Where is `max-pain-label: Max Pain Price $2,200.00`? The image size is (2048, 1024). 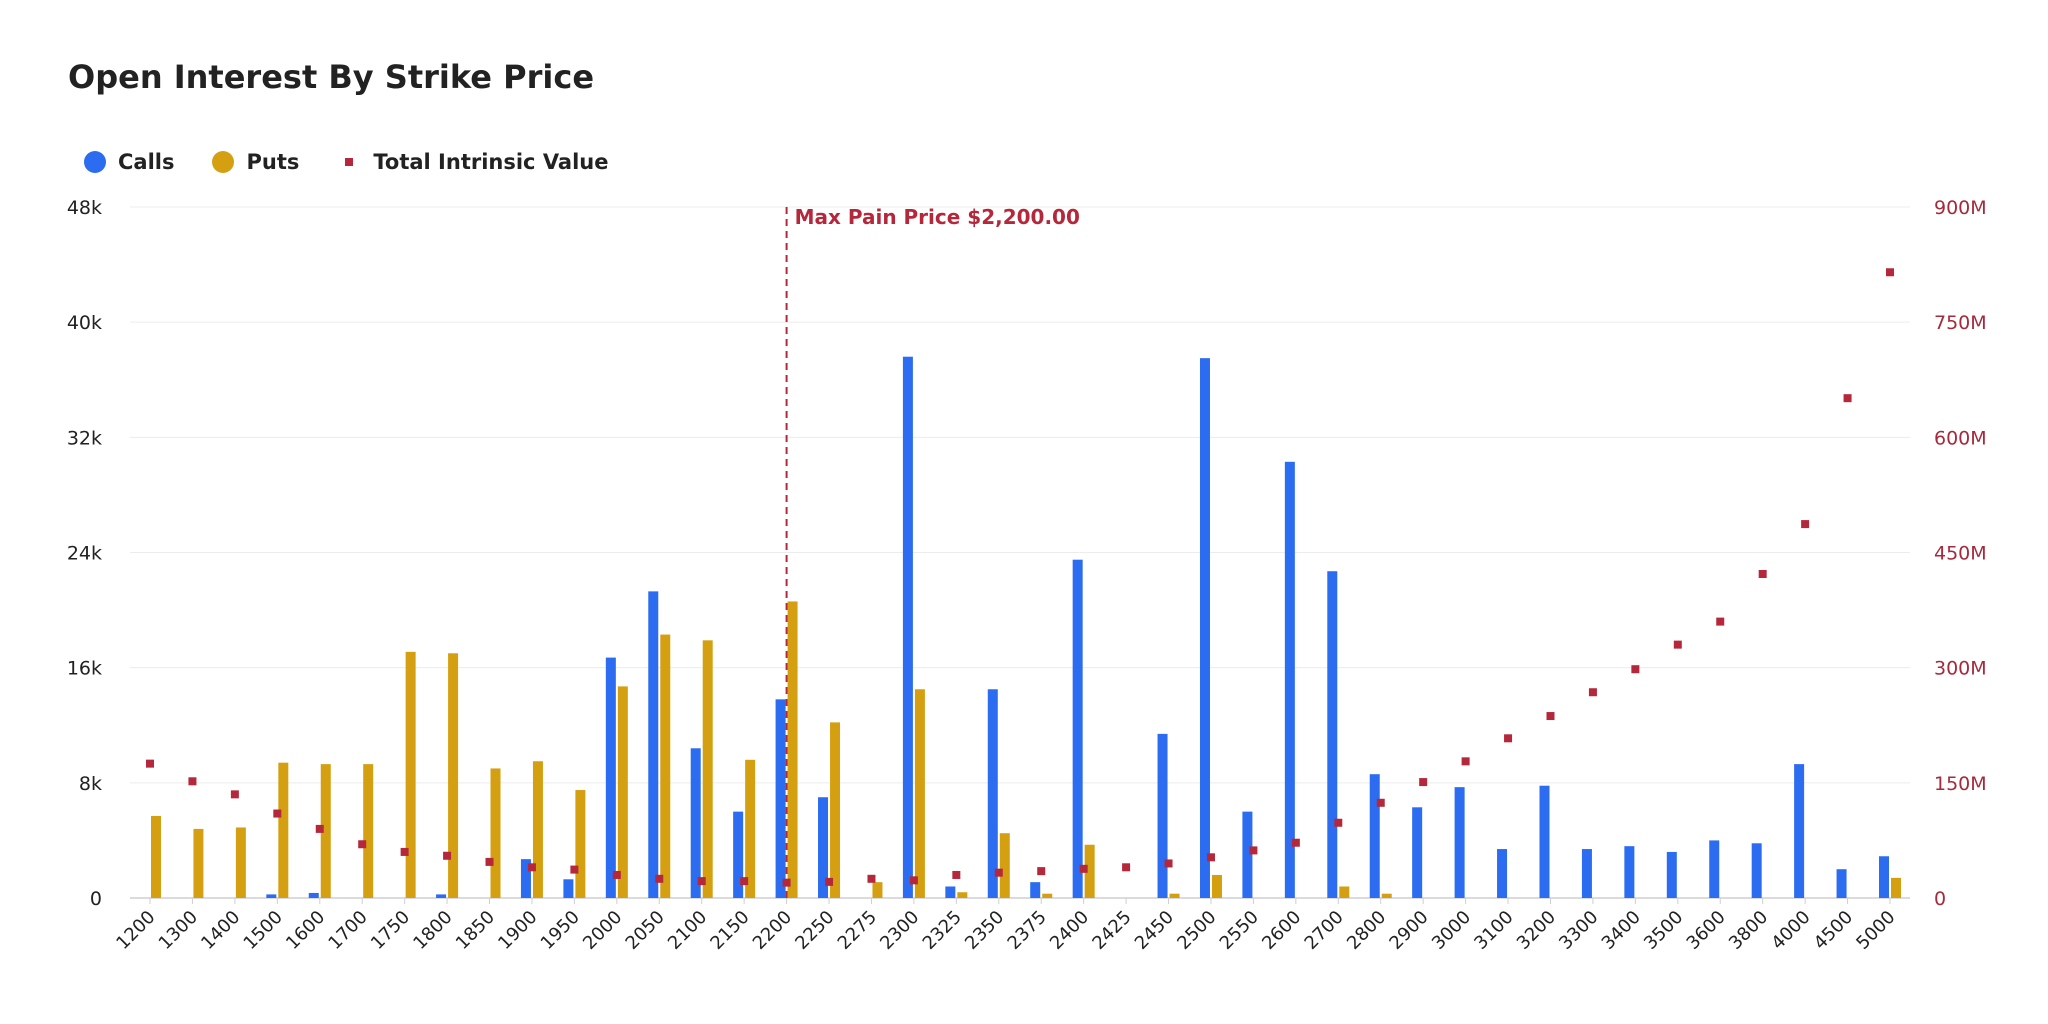
max-pain-label: Max Pain Price $2,200.00 is located at coordinates (937, 217).